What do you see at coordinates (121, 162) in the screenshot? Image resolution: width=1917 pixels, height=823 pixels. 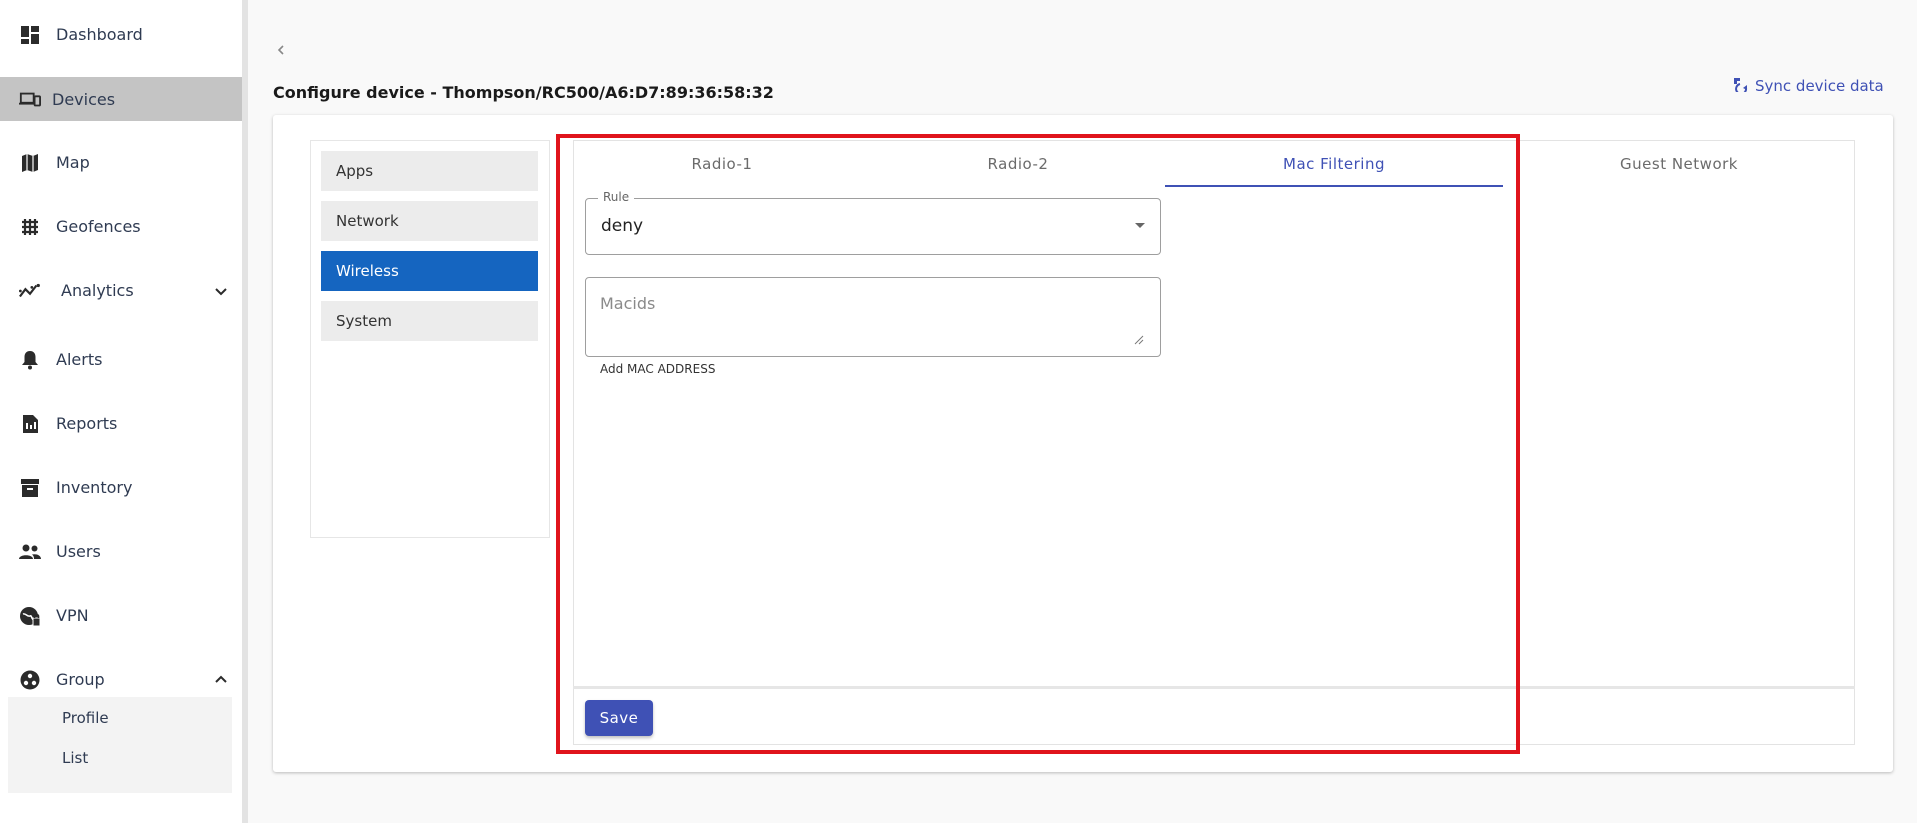 I see `sidebar-item-map: Map` at bounding box center [121, 162].